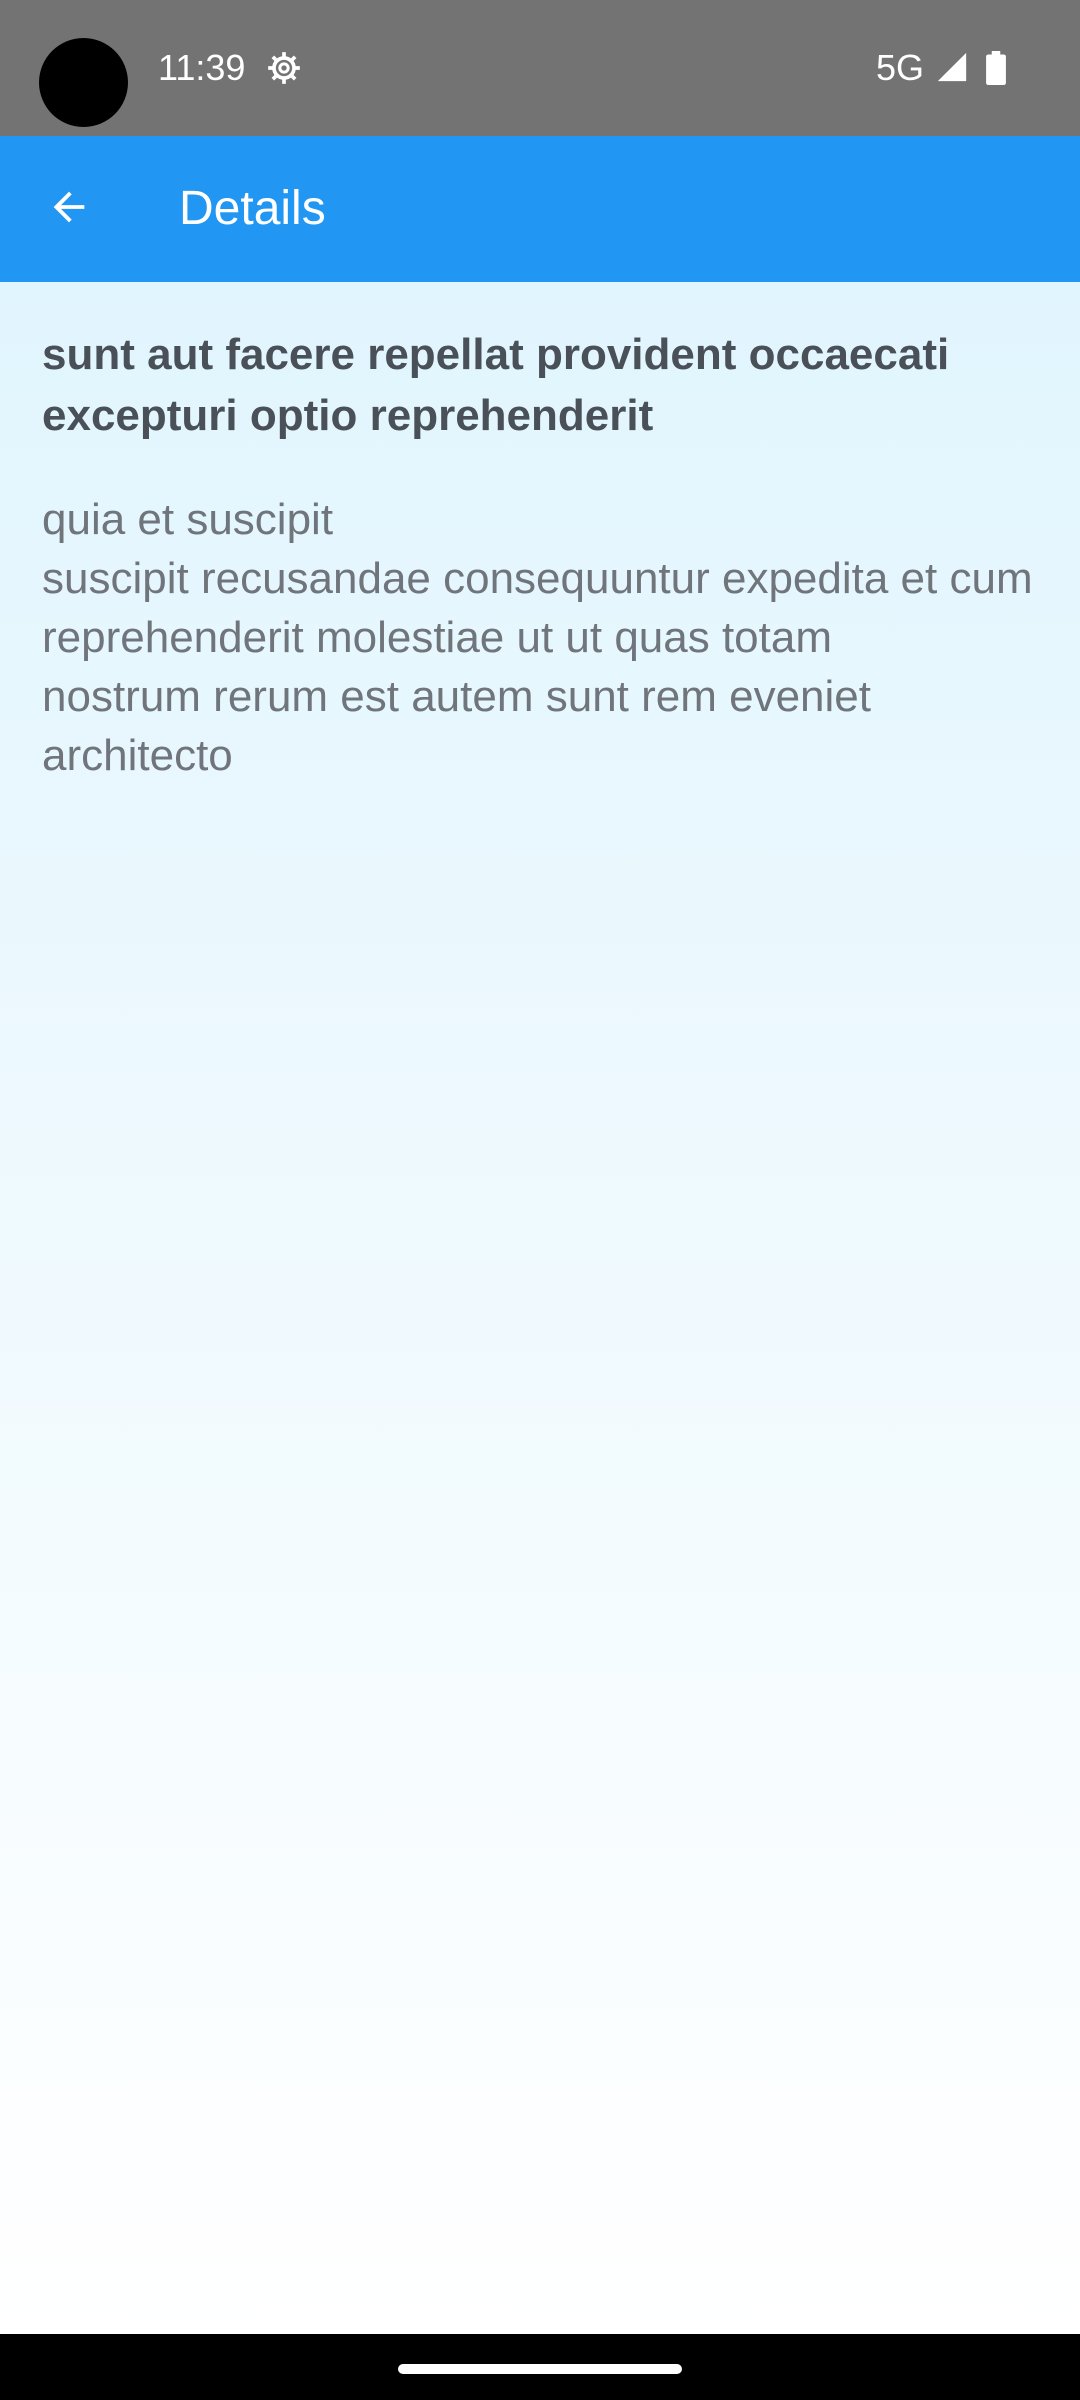 This screenshot has height=2400, width=1080. What do you see at coordinates (202, 67) in the screenshot?
I see `status-time: 11:39` at bounding box center [202, 67].